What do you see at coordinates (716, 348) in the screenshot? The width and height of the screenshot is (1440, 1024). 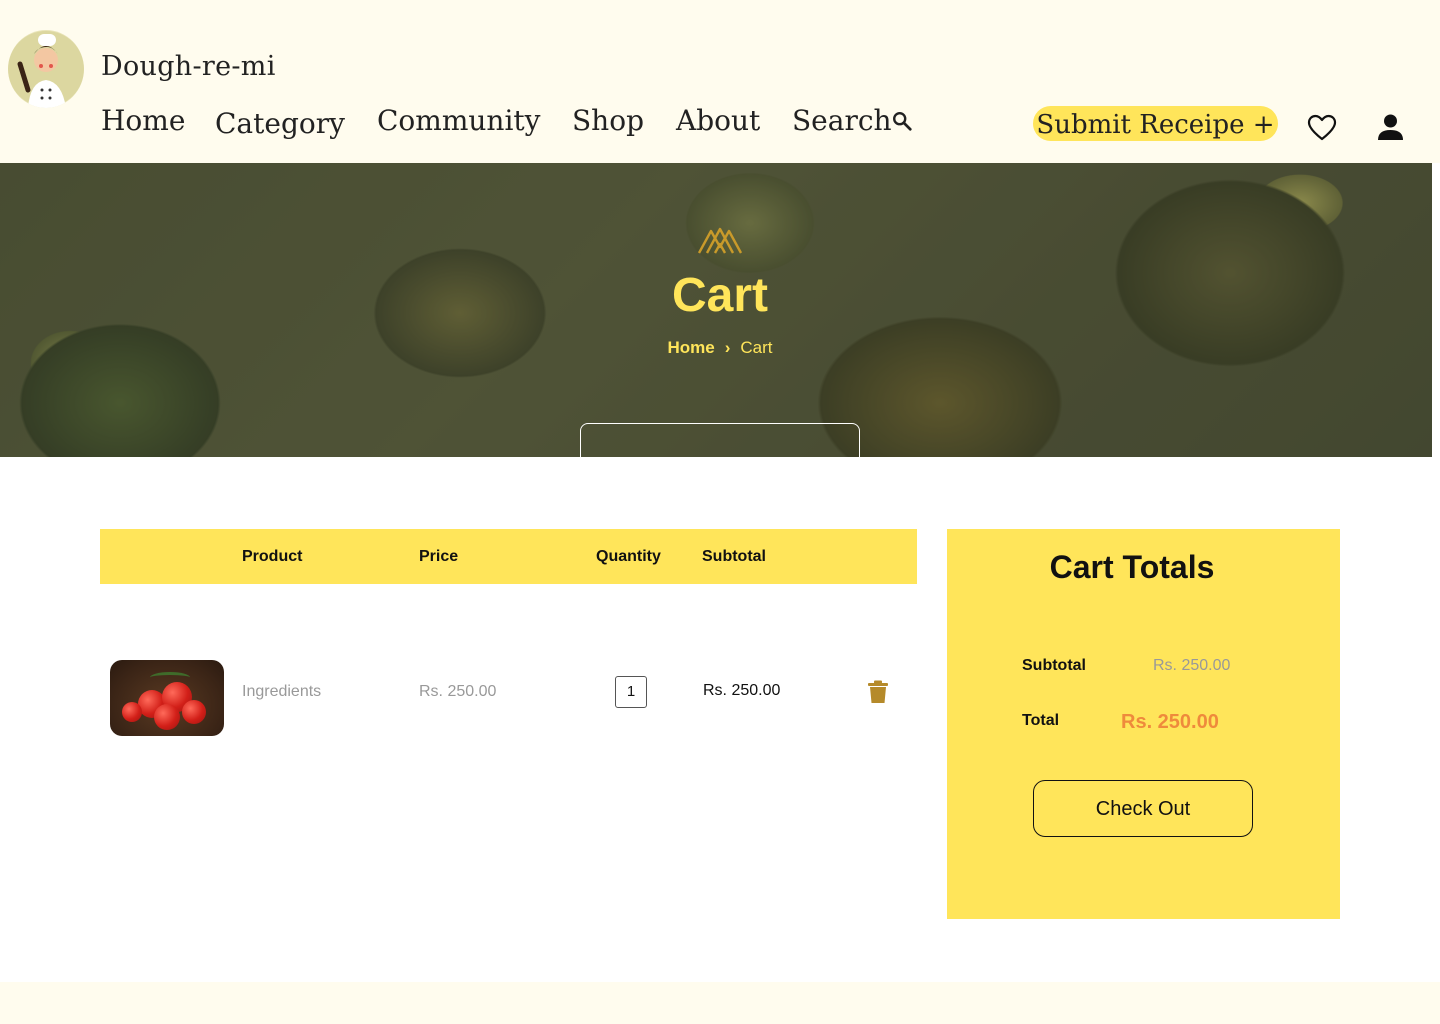 I see `breadcrumb: Home › Cart` at bounding box center [716, 348].